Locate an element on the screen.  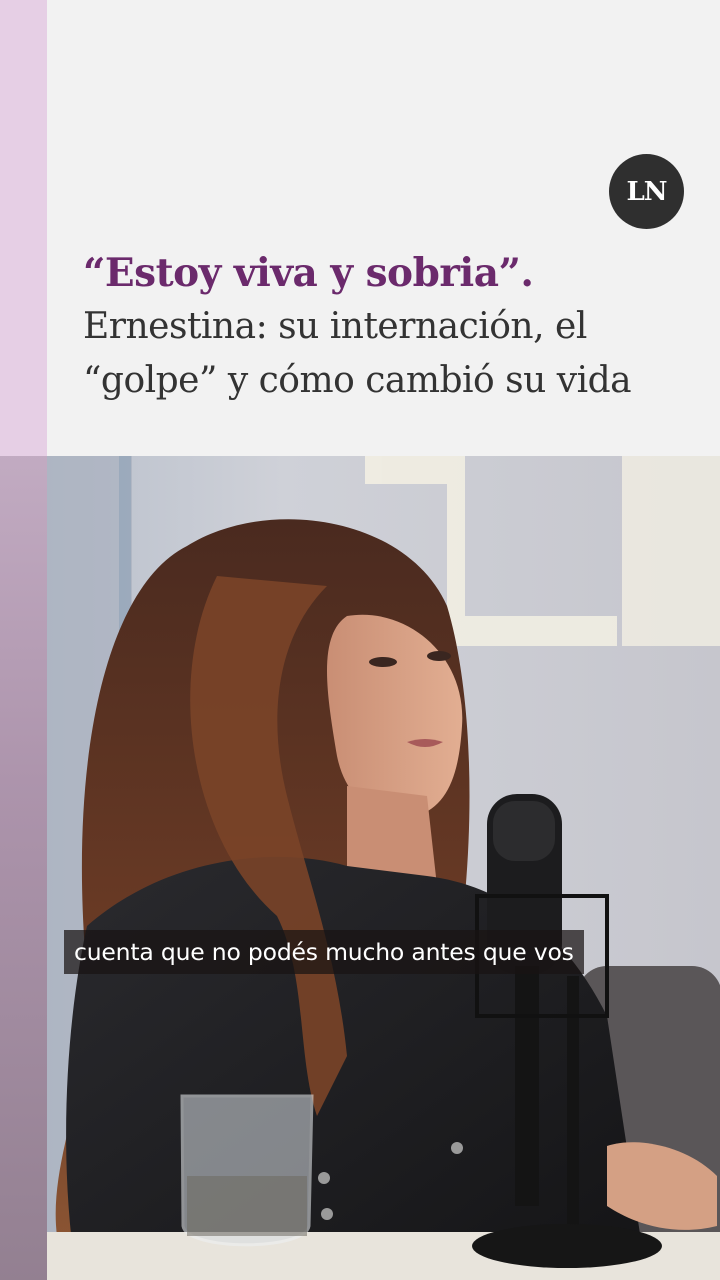
video-caption: cuenta que no podés mucho antes que vos is located at coordinates (324, 952).